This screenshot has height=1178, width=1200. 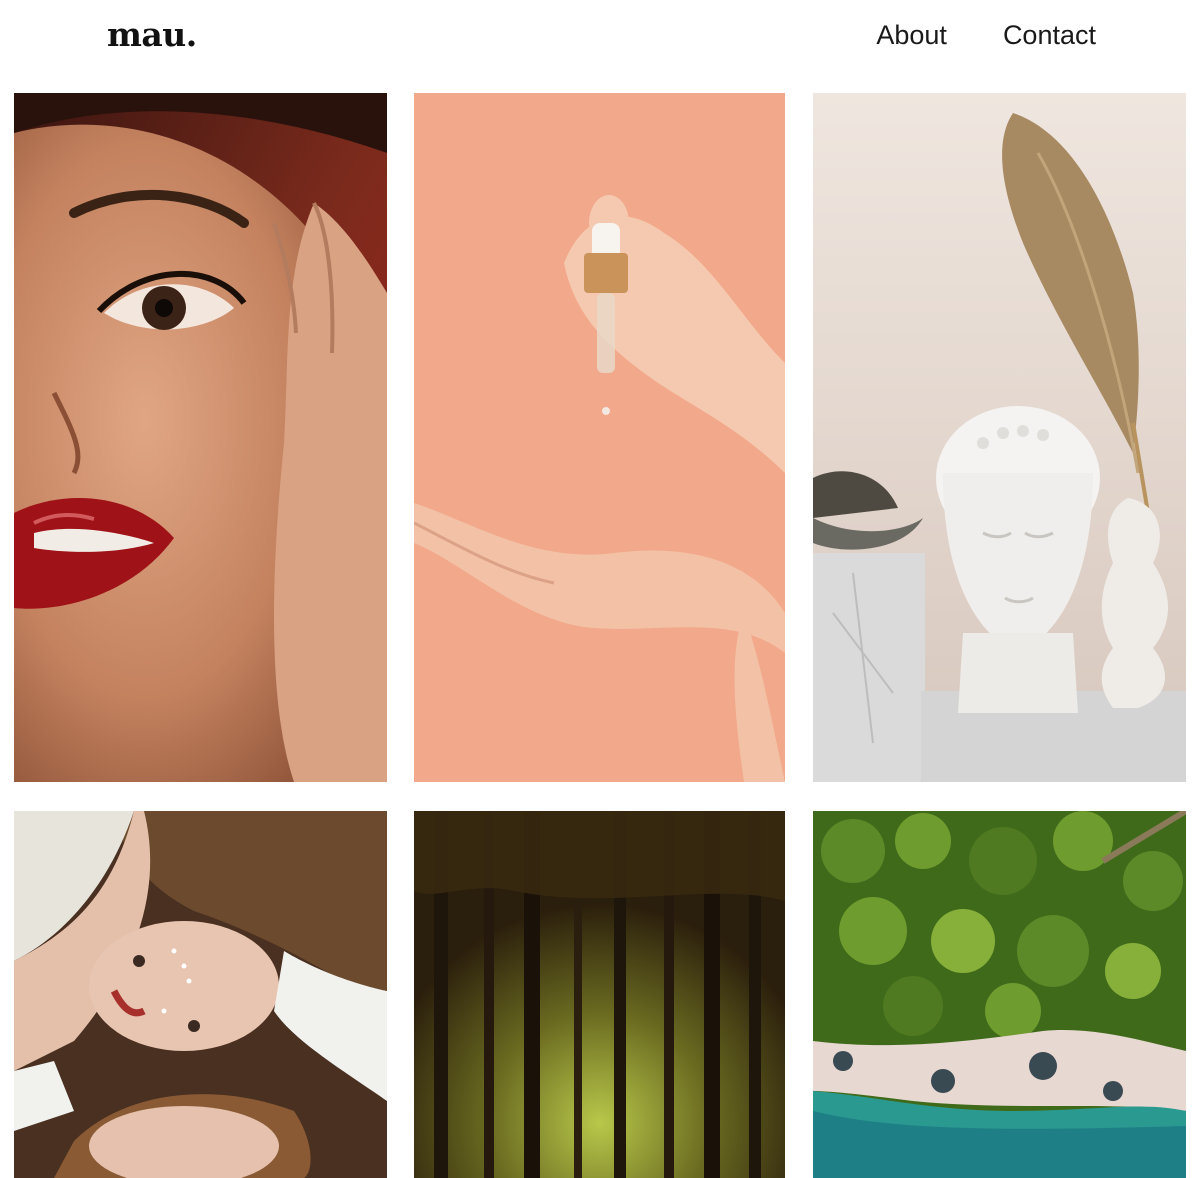 I want to click on gallery-photo-forest, so click(x=599, y=994).